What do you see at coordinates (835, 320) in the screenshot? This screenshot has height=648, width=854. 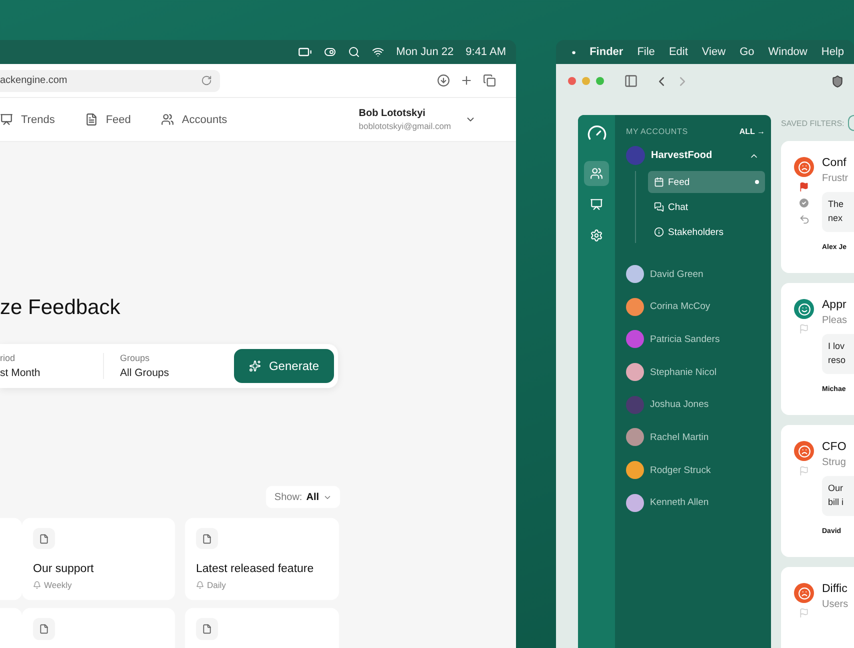 I see `feedback-subtitle: Pleas` at bounding box center [835, 320].